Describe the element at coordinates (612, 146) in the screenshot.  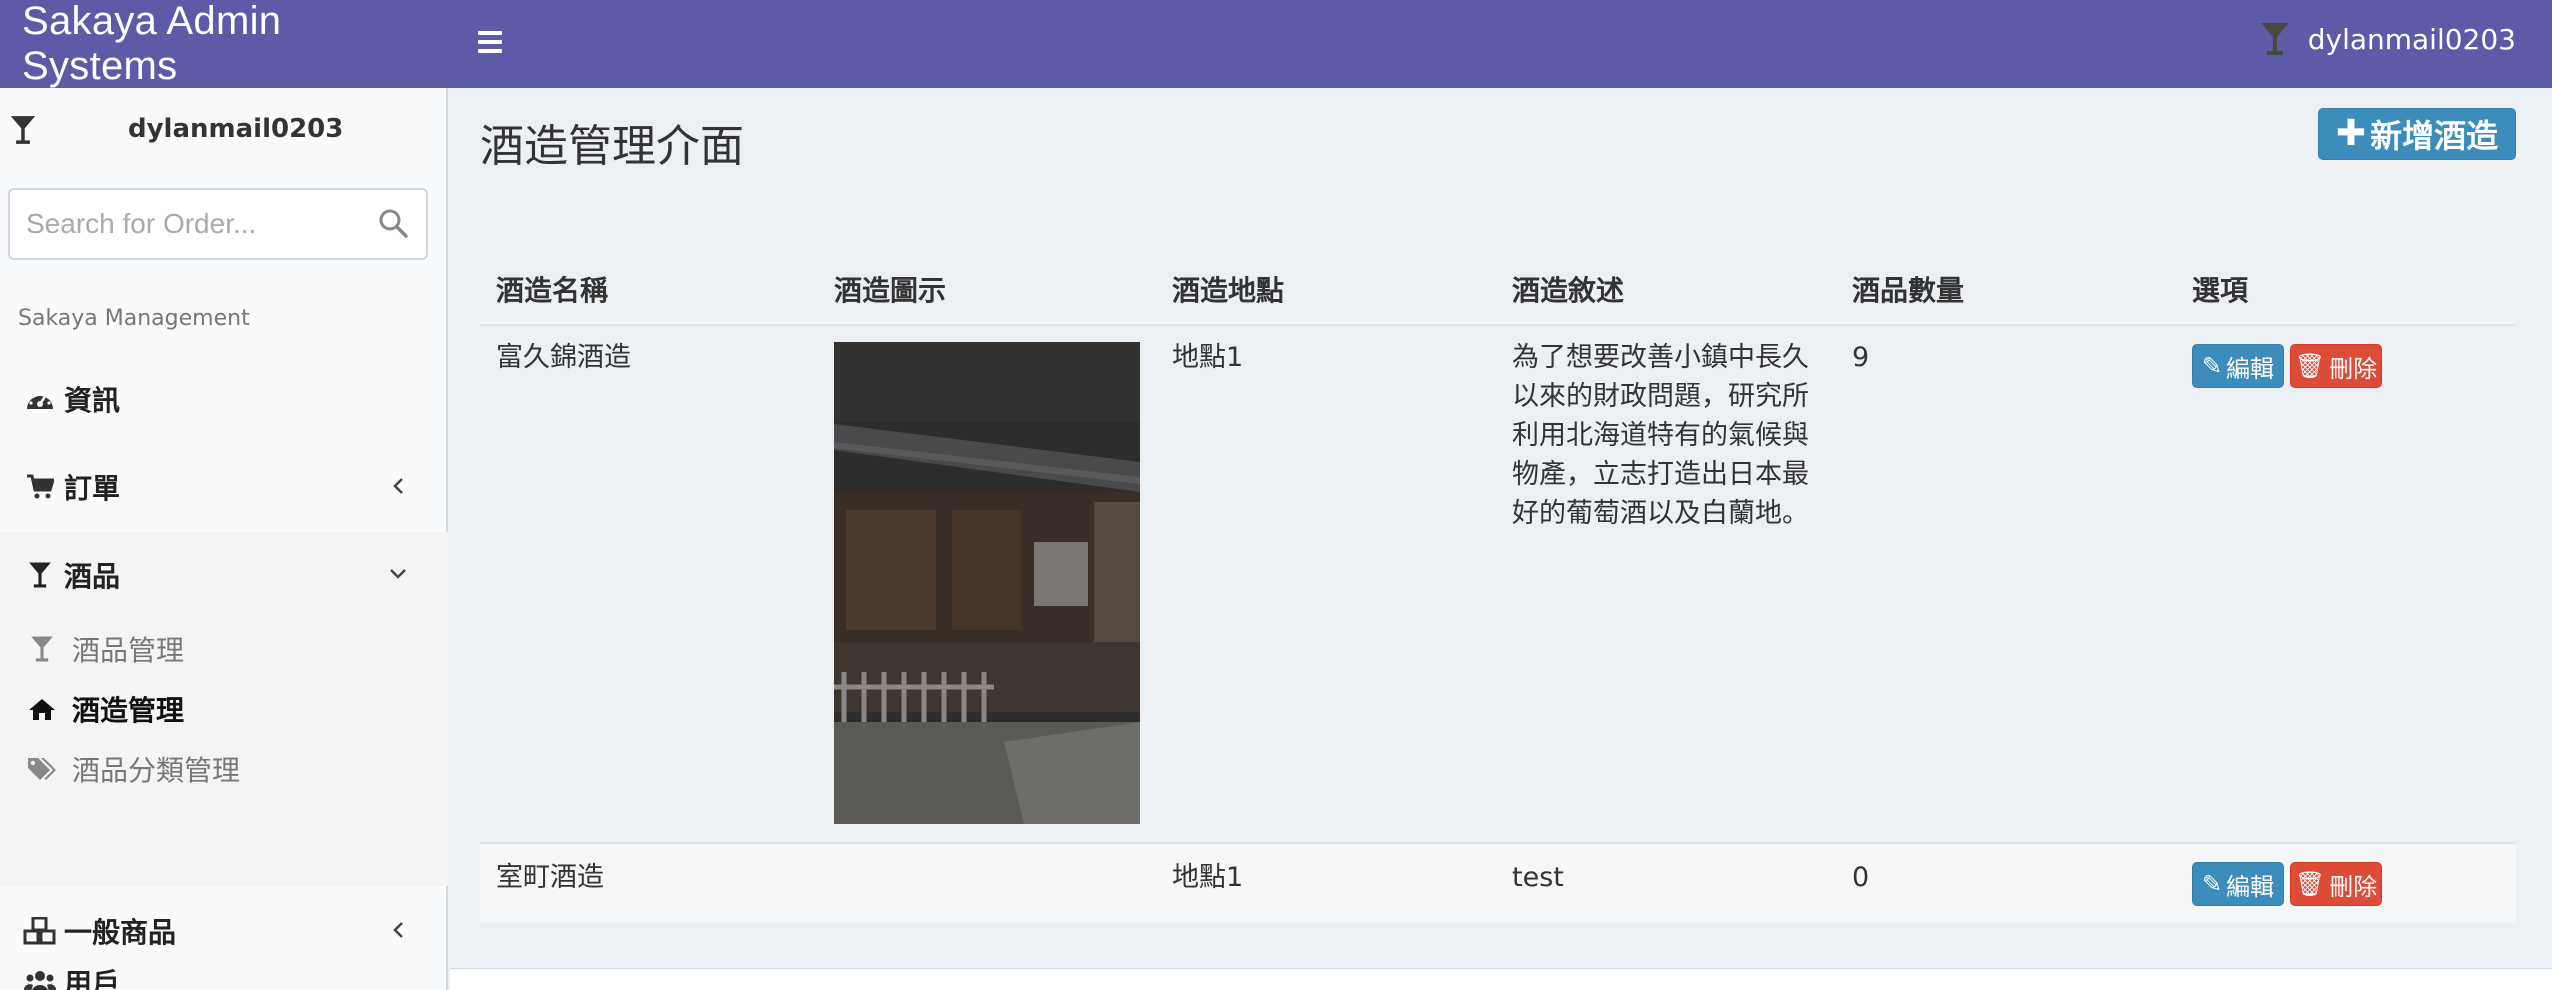
I see `page-title: 酒造管理介面` at that location.